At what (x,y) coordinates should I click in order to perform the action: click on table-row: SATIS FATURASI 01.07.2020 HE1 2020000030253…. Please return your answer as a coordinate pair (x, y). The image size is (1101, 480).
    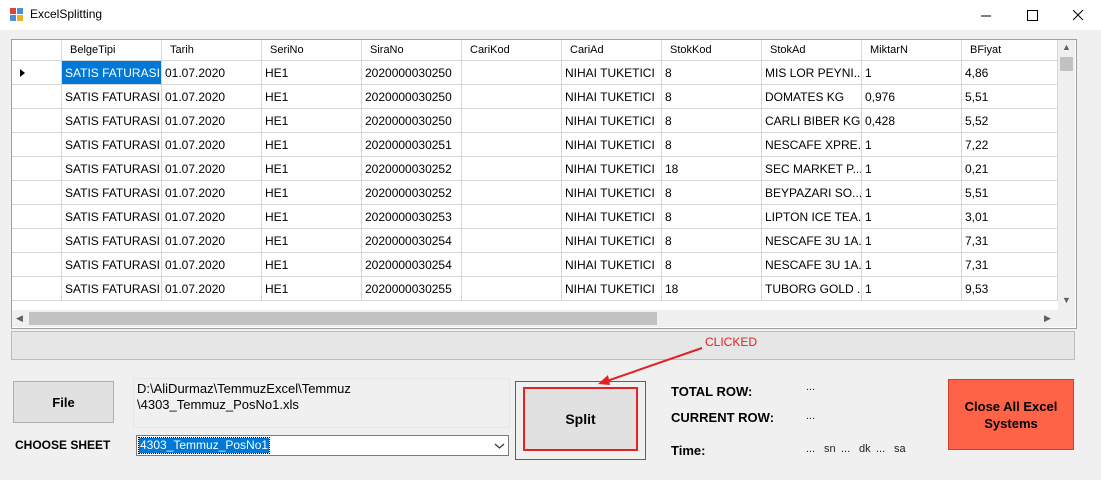
    Looking at the image, I should click on (535, 217).